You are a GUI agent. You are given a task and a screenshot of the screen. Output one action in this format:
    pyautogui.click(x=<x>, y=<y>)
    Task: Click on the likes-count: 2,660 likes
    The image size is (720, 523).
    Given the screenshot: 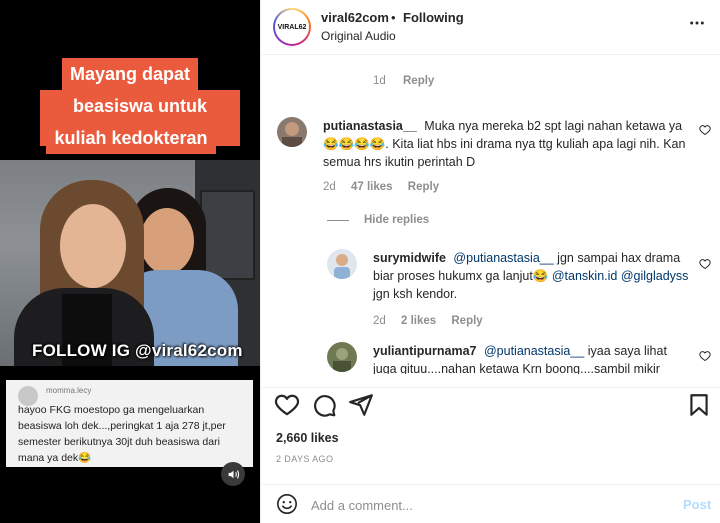 What is the action you would take?
    pyautogui.click(x=307, y=438)
    